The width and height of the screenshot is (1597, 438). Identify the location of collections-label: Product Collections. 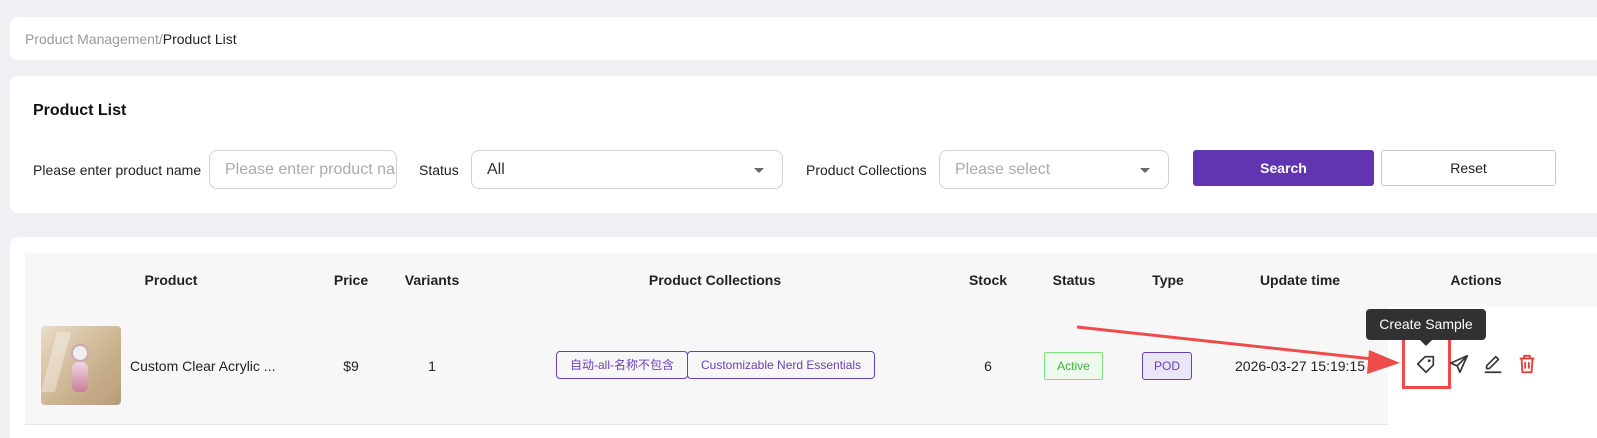
(866, 170).